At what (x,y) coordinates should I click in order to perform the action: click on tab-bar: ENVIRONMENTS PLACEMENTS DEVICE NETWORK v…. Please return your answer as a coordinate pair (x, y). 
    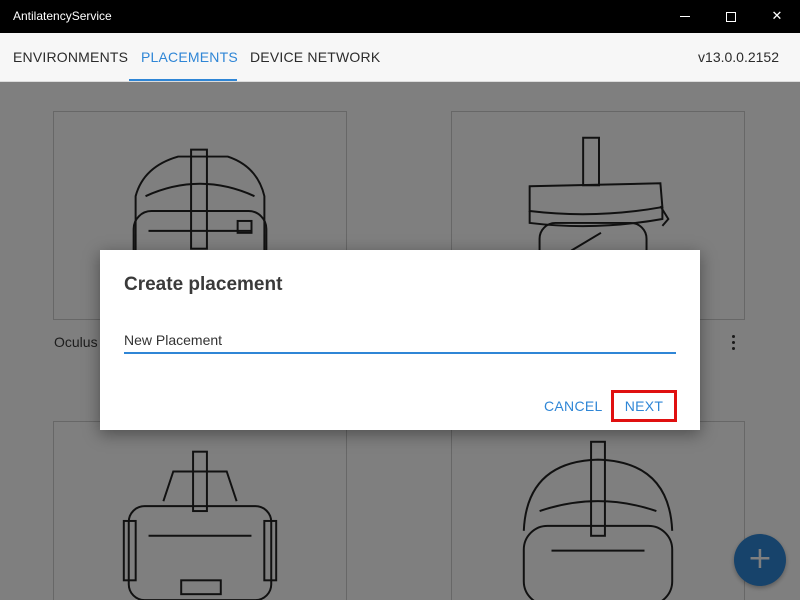
    Looking at the image, I should click on (400, 57).